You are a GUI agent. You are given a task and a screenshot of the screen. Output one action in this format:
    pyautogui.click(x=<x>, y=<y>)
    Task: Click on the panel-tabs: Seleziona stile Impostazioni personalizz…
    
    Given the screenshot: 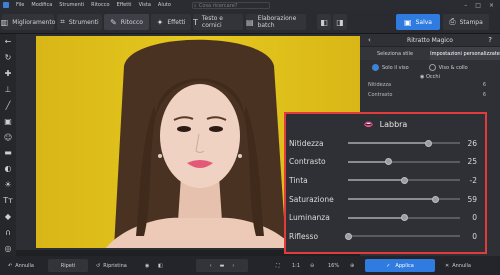 What is the action you would take?
    pyautogui.click(x=430, y=53)
    